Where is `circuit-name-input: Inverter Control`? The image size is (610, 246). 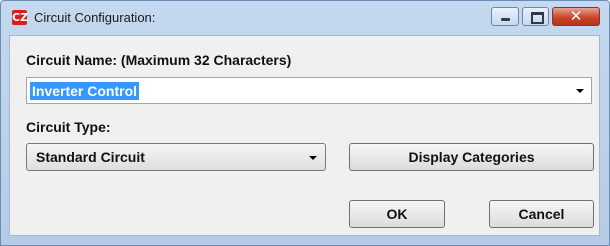 circuit-name-input: Inverter Control is located at coordinates (85, 91).